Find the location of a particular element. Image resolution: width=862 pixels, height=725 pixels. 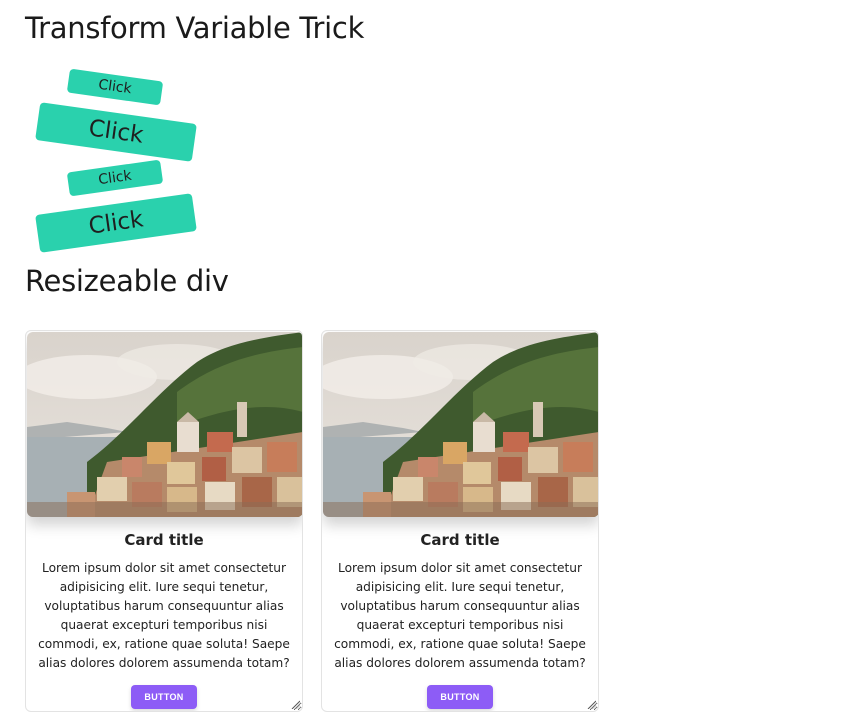

click-button-4: Click is located at coordinates (116, 223).